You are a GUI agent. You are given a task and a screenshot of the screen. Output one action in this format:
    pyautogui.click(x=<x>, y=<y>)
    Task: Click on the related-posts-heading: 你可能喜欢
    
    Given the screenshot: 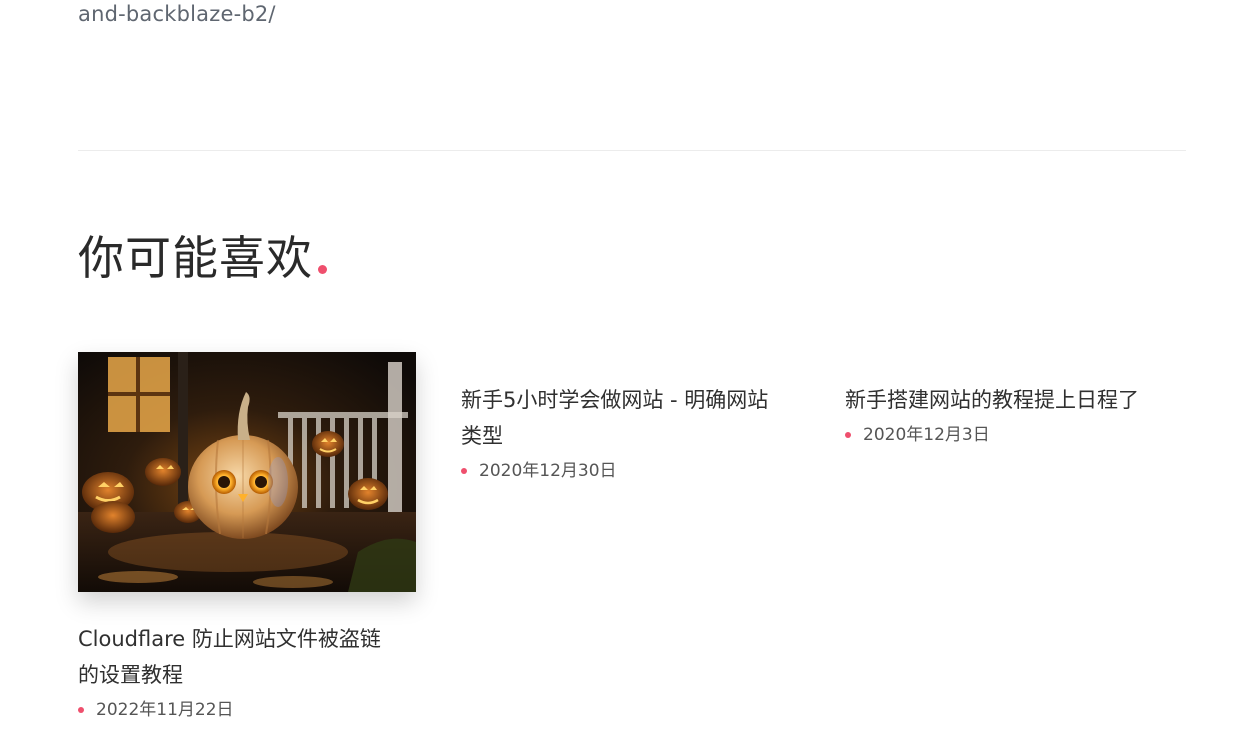 What is the action you would take?
    pyautogui.click(x=202, y=258)
    